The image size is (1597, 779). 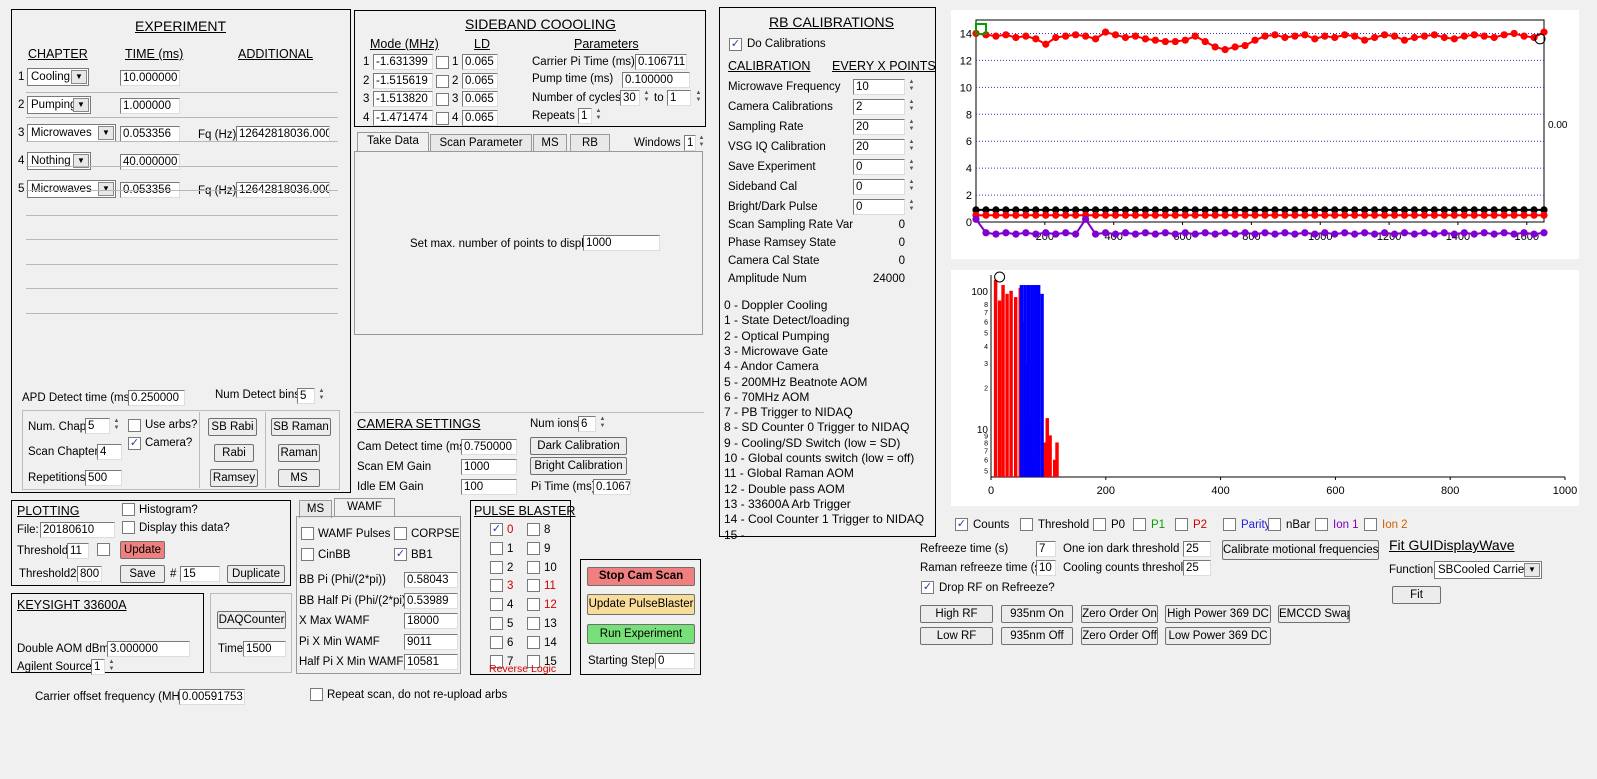 What do you see at coordinates (403, 117) in the screenshot?
I see `mode-input: -1.471474` at bounding box center [403, 117].